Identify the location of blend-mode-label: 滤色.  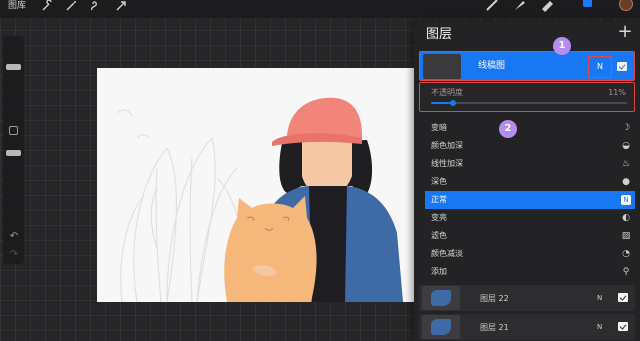
(439, 235).